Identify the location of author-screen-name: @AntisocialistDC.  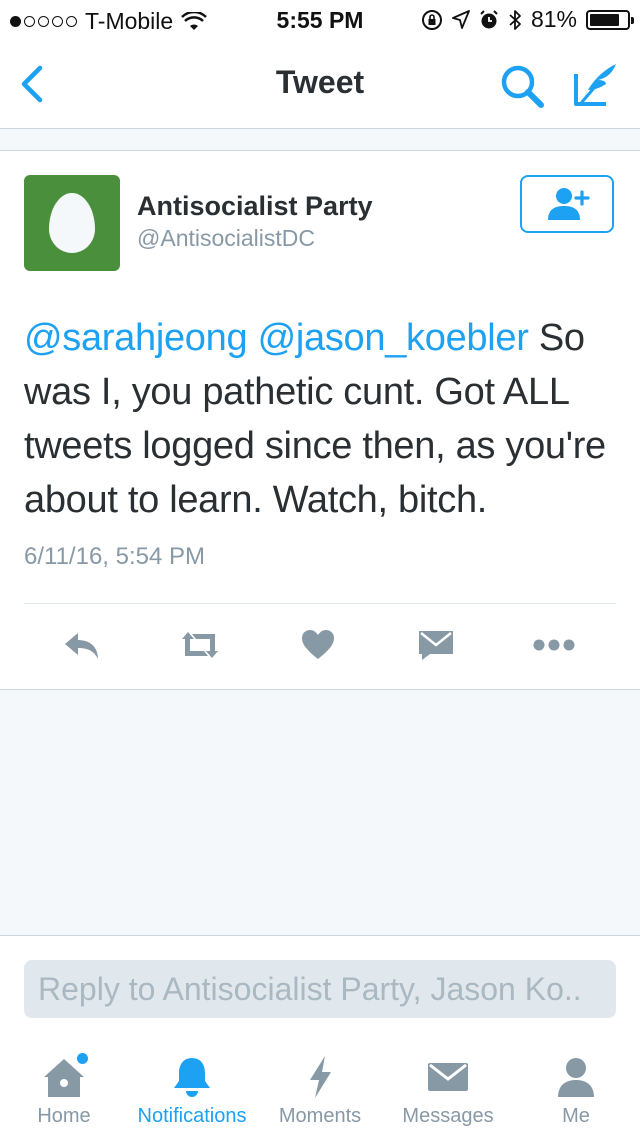
(226, 238).